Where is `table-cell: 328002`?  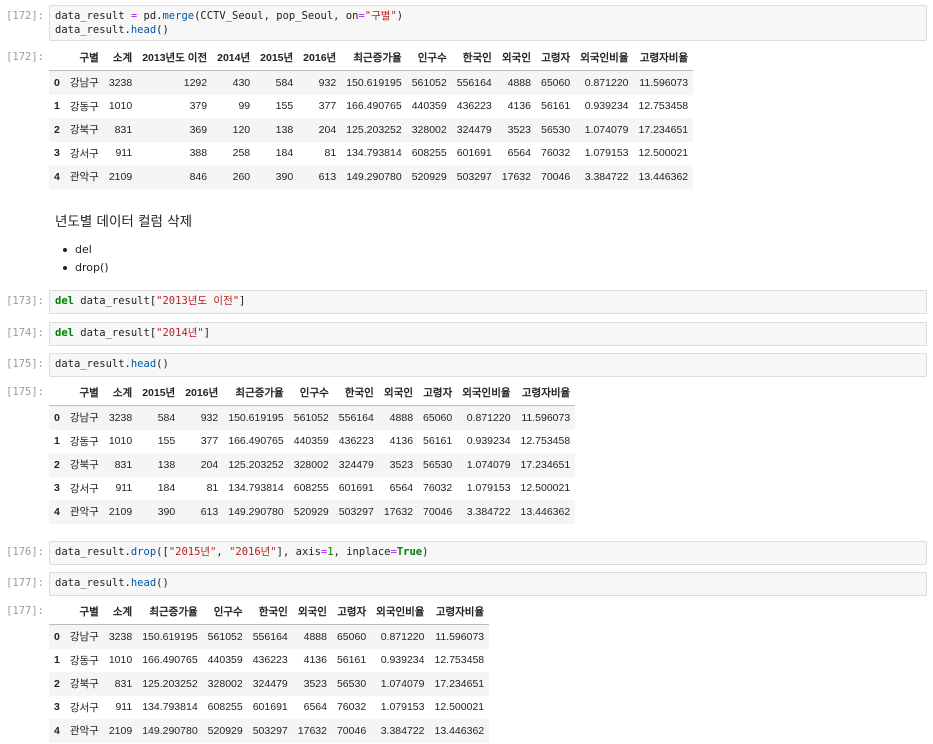 table-cell: 328002 is located at coordinates (311, 464).